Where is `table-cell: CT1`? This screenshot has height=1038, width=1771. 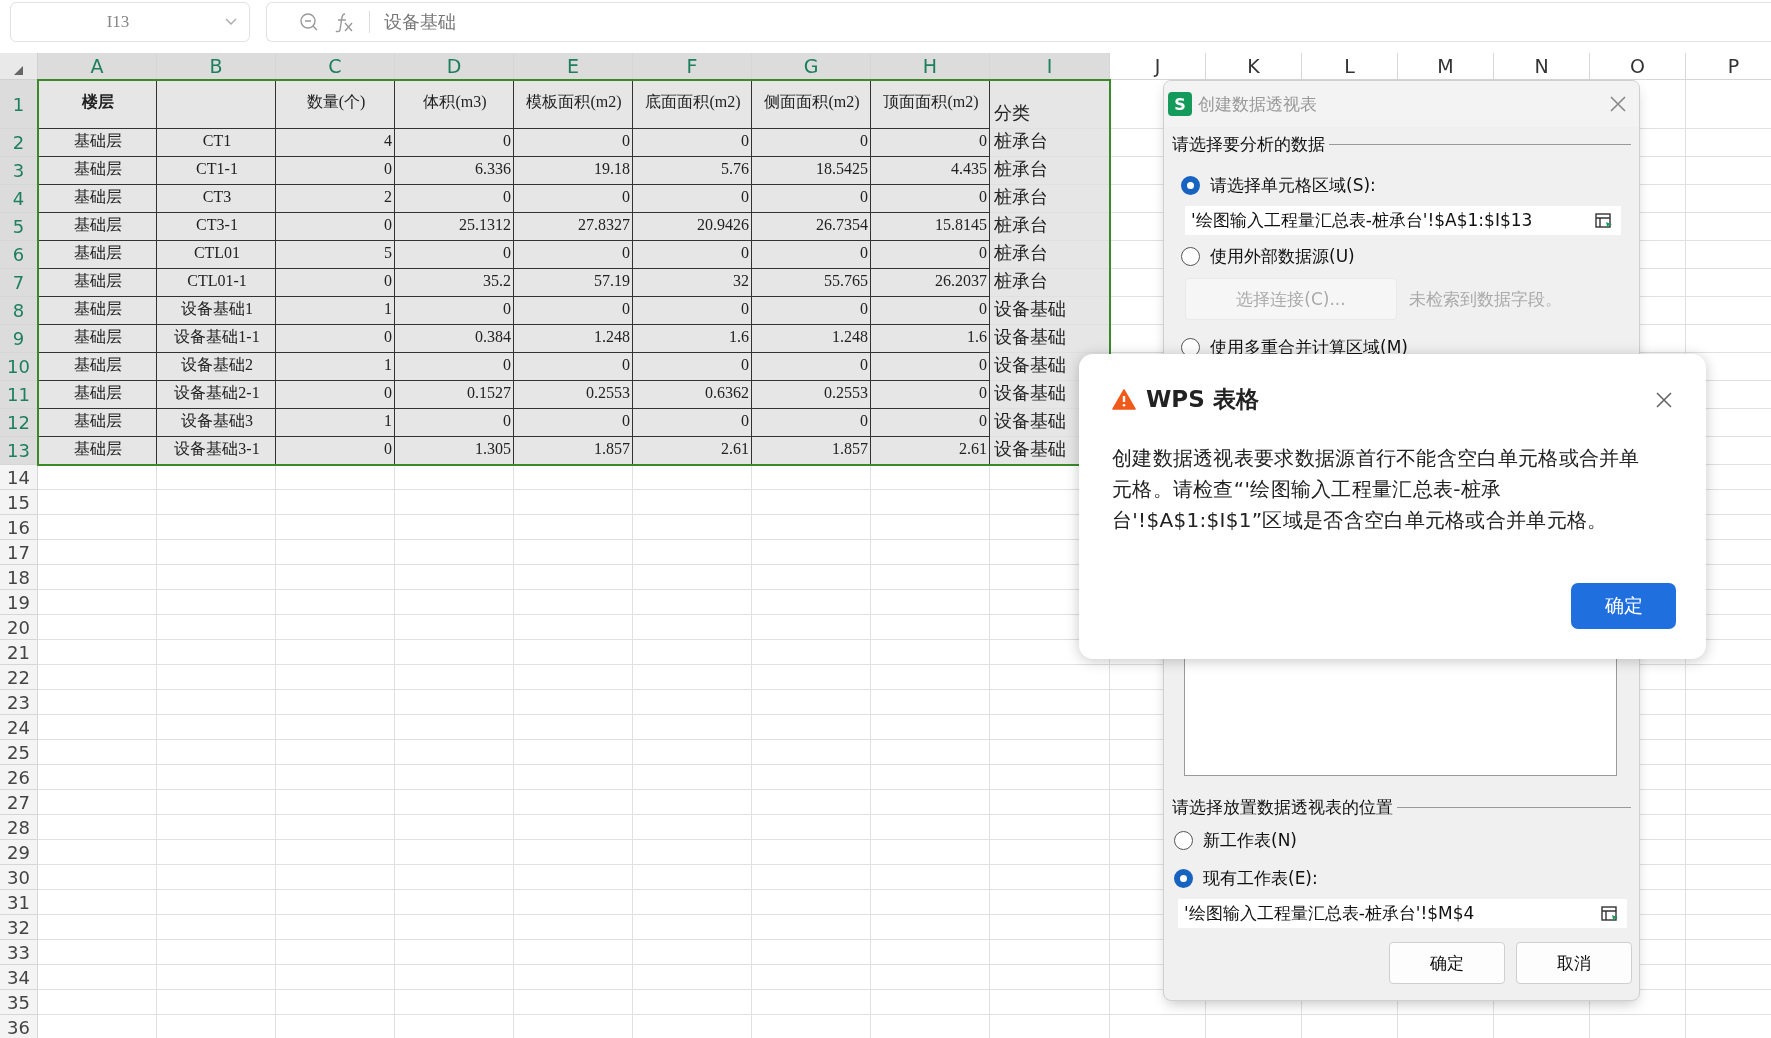 table-cell: CT1 is located at coordinates (216, 143).